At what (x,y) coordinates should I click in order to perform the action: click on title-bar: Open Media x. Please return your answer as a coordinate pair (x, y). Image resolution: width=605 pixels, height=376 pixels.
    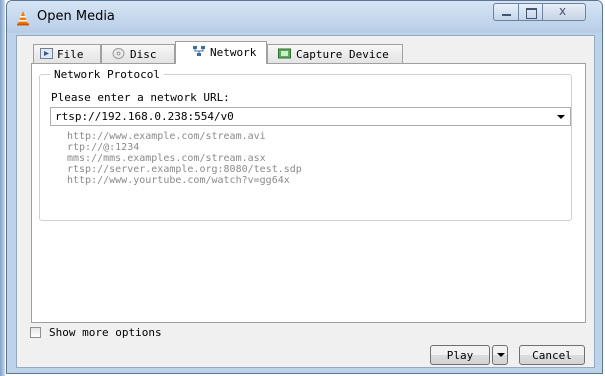
    Looking at the image, I should click on (304, 17).